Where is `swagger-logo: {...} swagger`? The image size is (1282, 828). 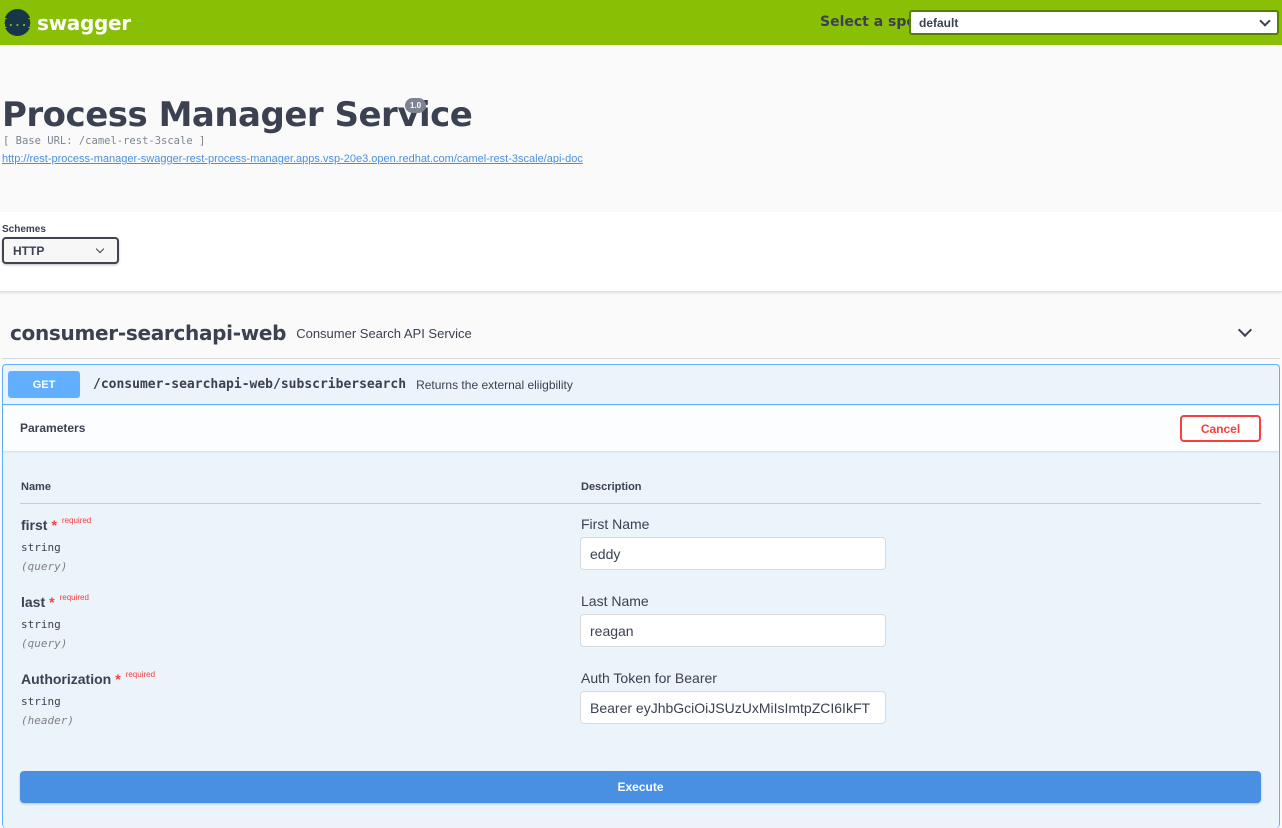 swagger-logo: {...} swagger is located at coordinates (66, 22).